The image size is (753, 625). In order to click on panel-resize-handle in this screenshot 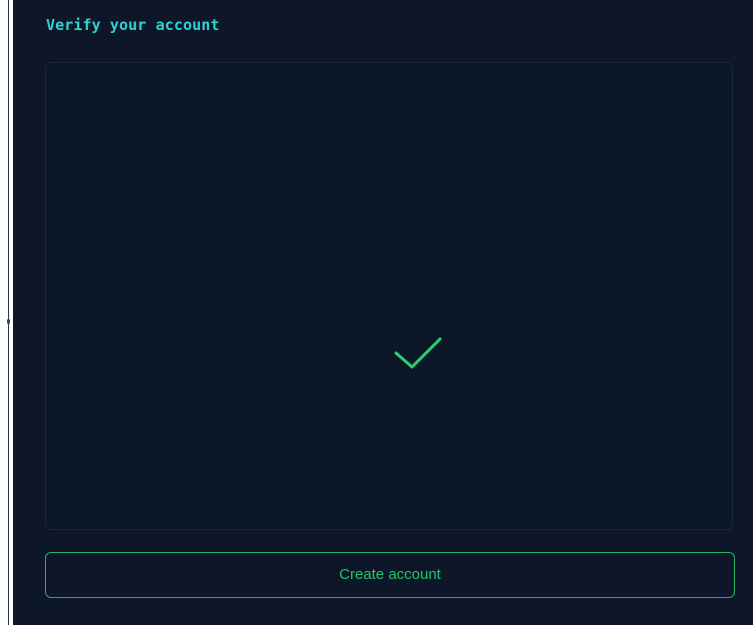, I will do `click(8, 321)`.